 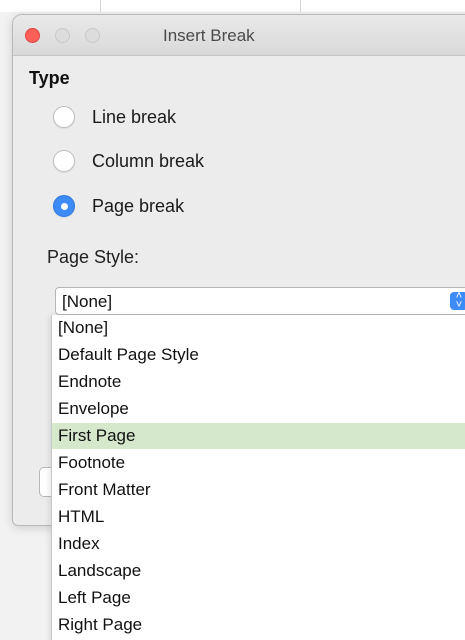 I want to click on radio-dot-icon, so click(x=64, y=206).